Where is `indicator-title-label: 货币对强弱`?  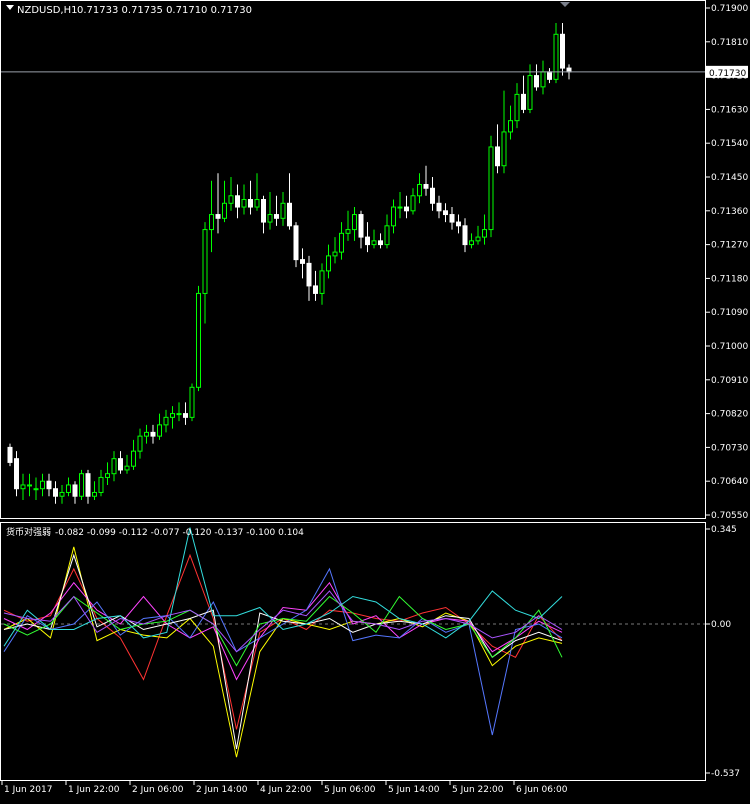
indicator-title-label: 货币对强弱 is located at coordinates (28, 532).